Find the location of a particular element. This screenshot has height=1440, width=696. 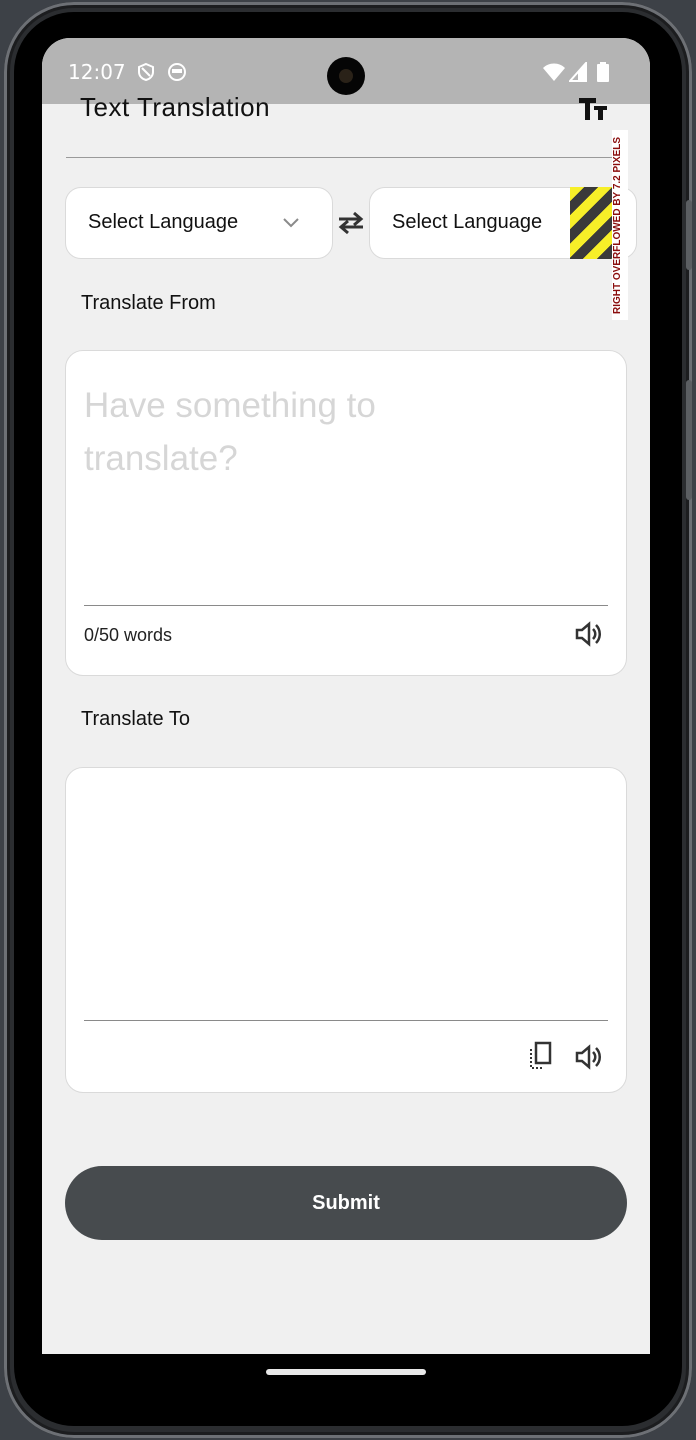

source-language-dropdown: Select Language is located at coordinates (199, 223).